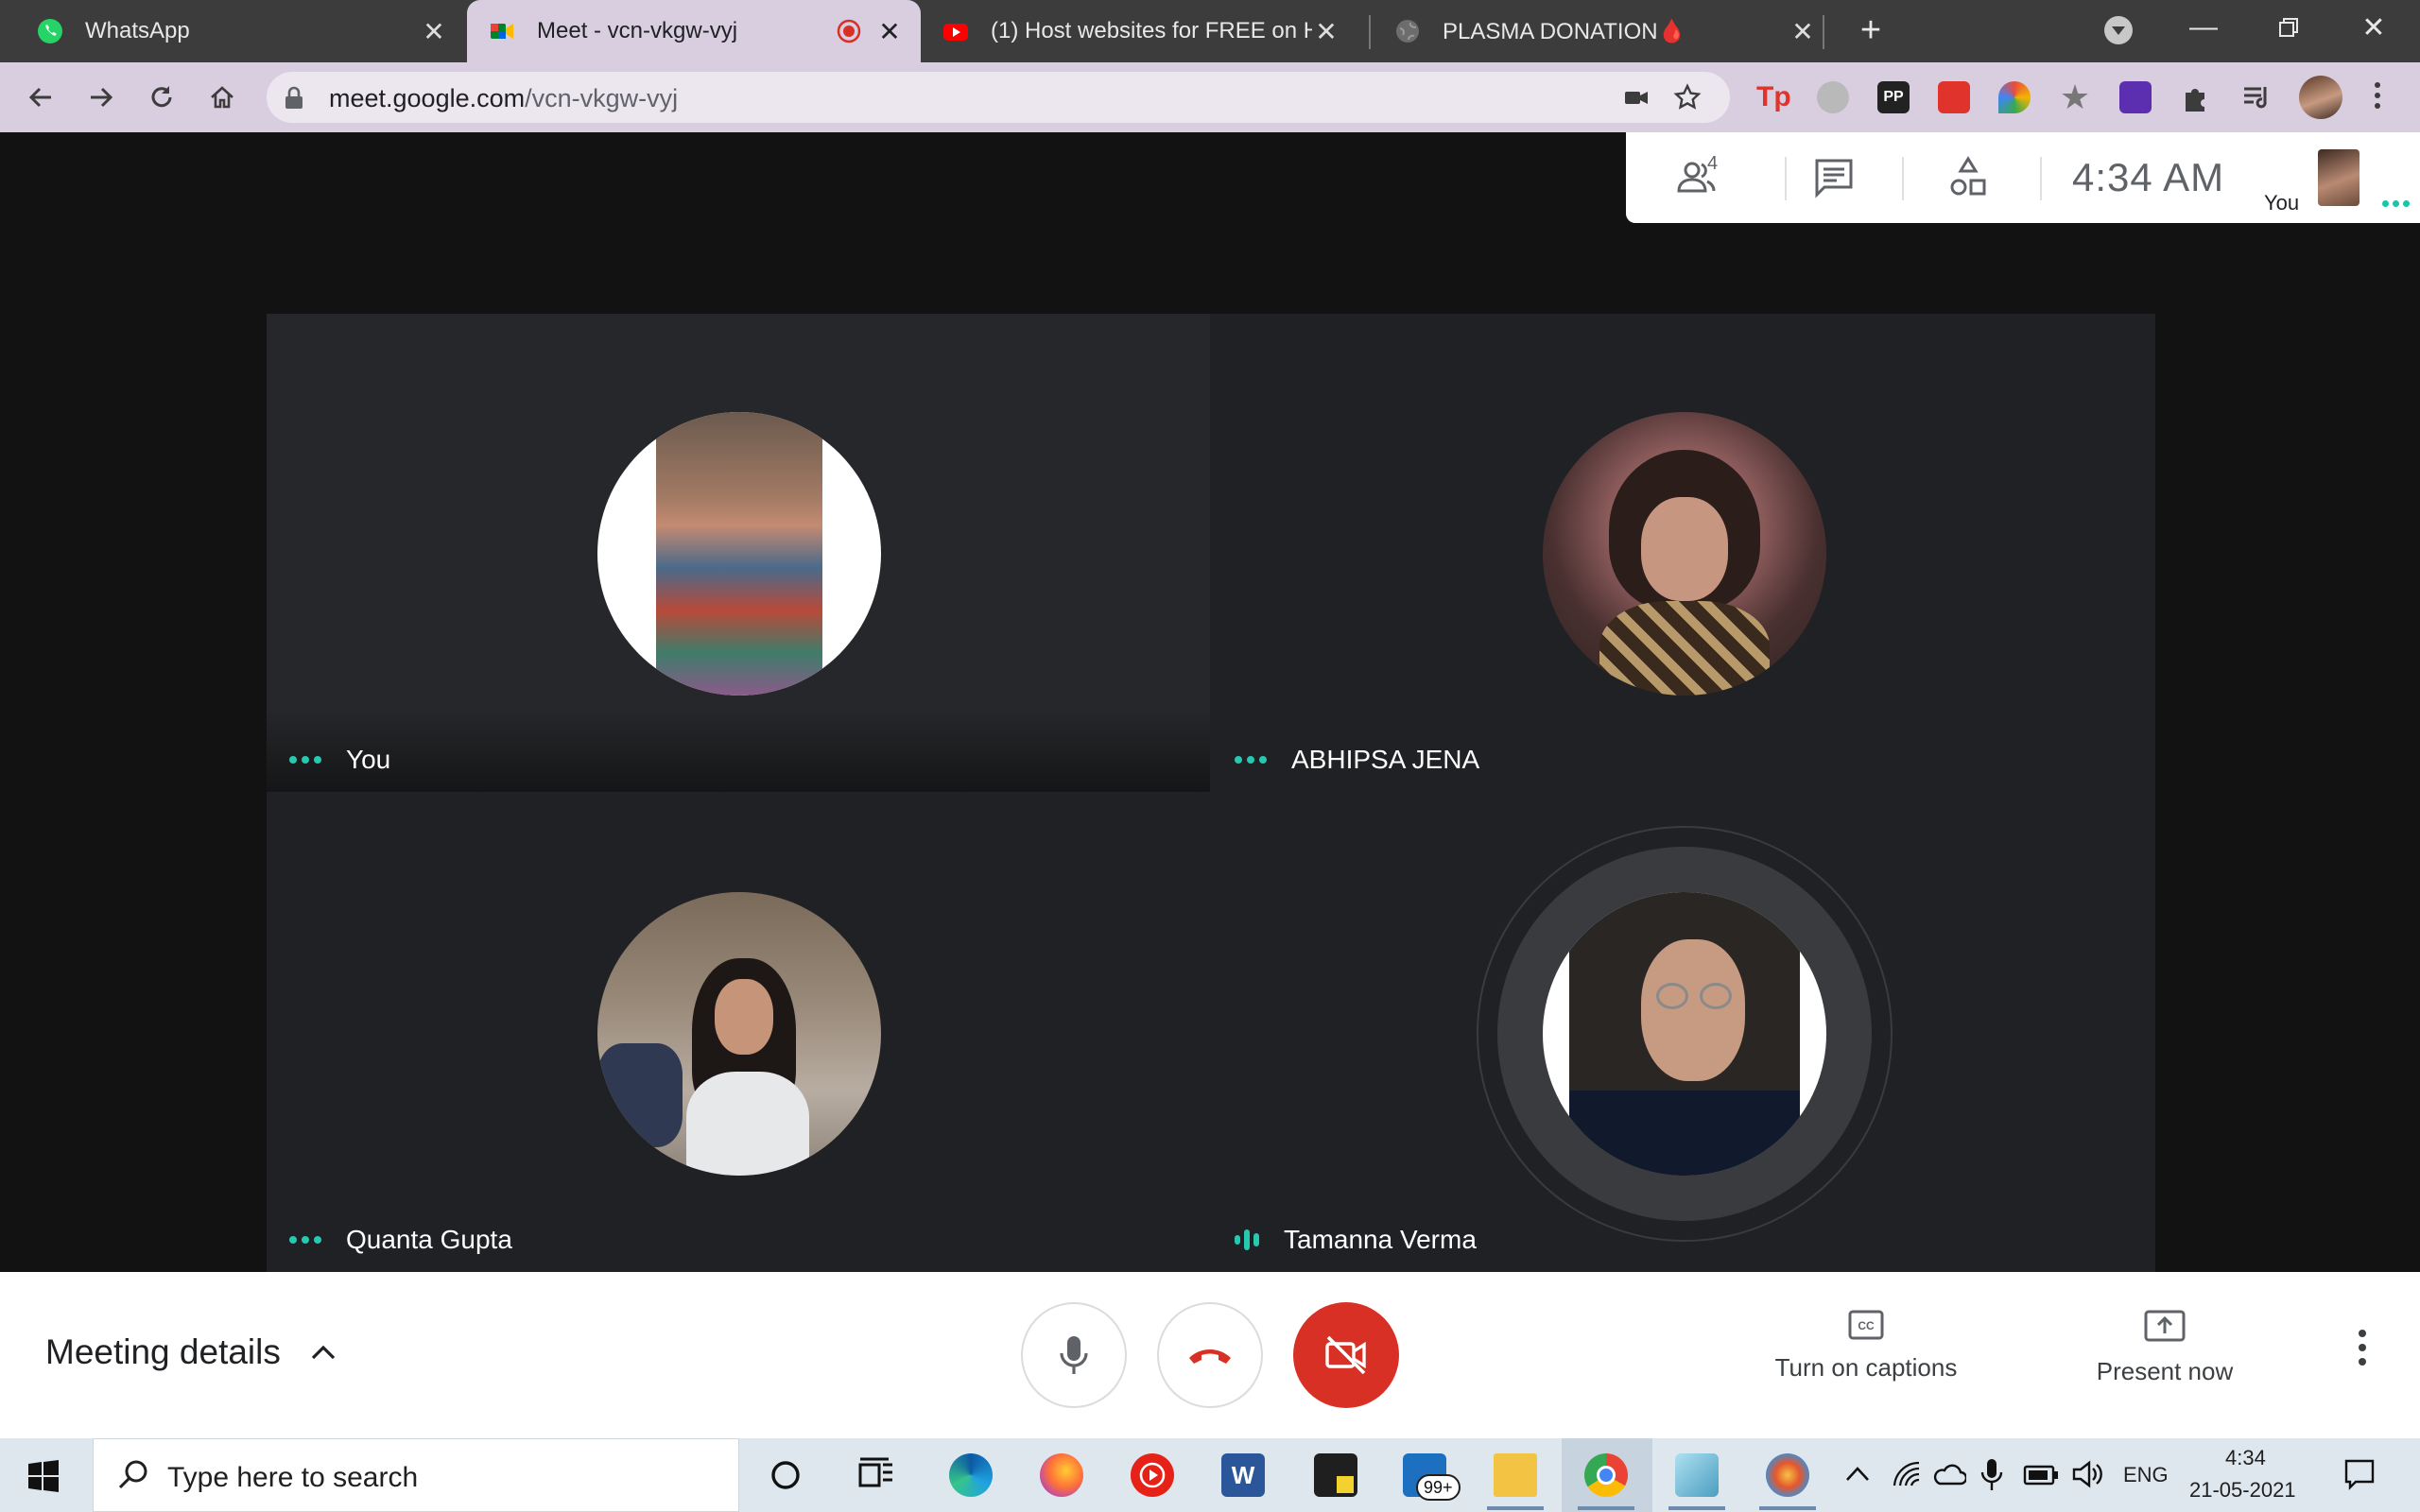  I want to click on tab-plasma-donation: PLASMA DONATION🩸 ✕, so click(1603, 31).